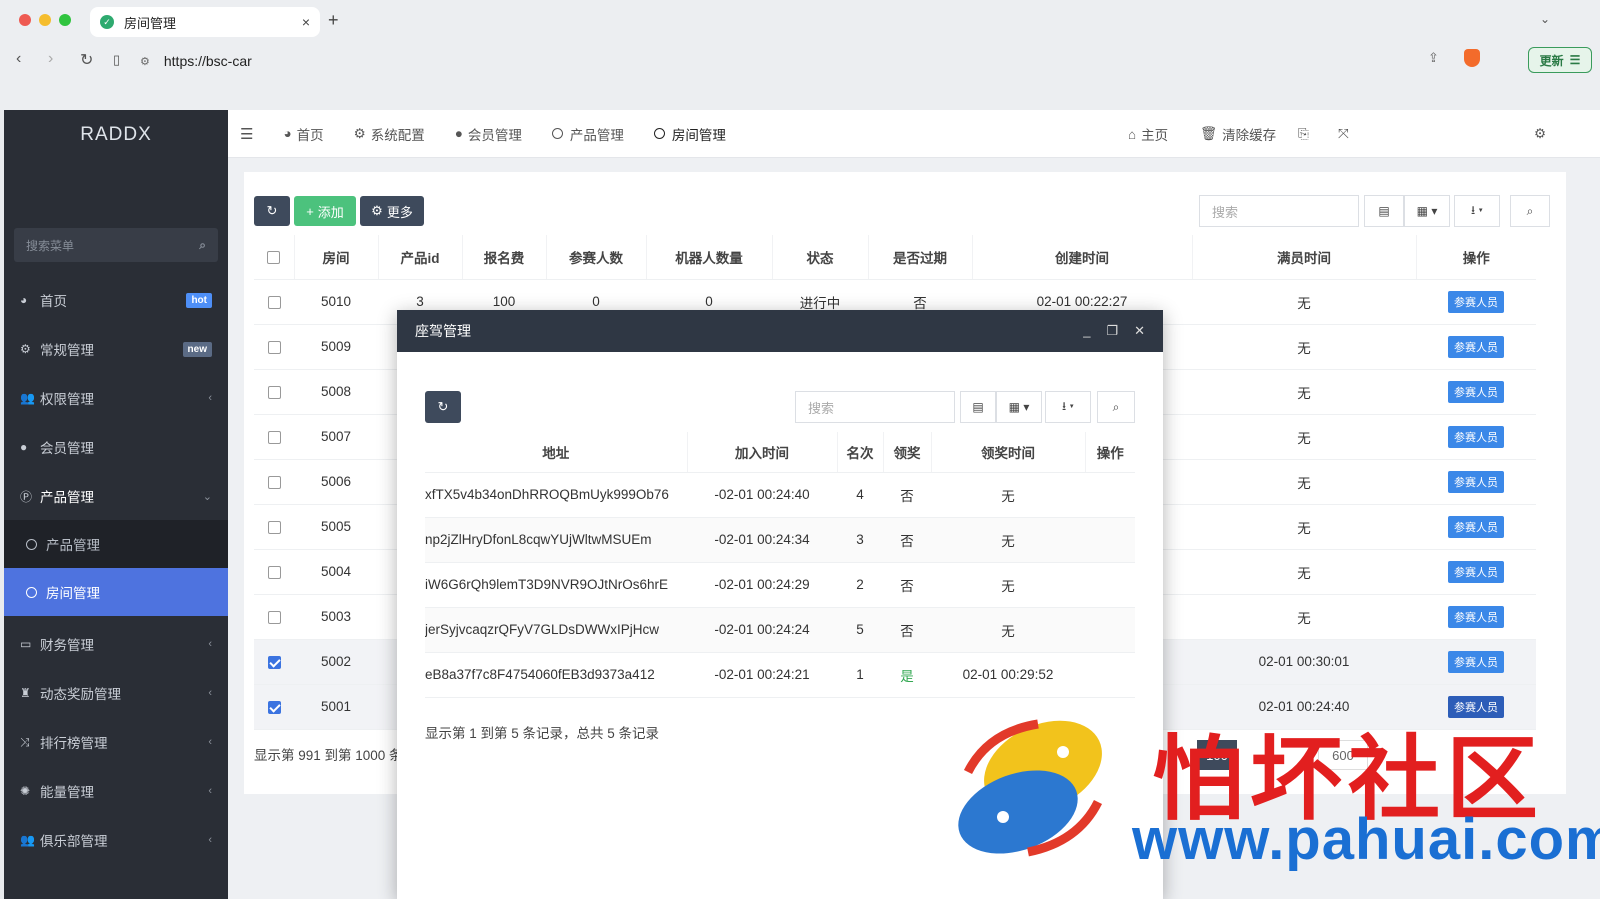 This screenshot has width=1600, height=899. What do you see at coordinates (116, 447) in the screenshot?
I see `sidebar-item-members: ● 会员管理` at bounding box center [116, 447].